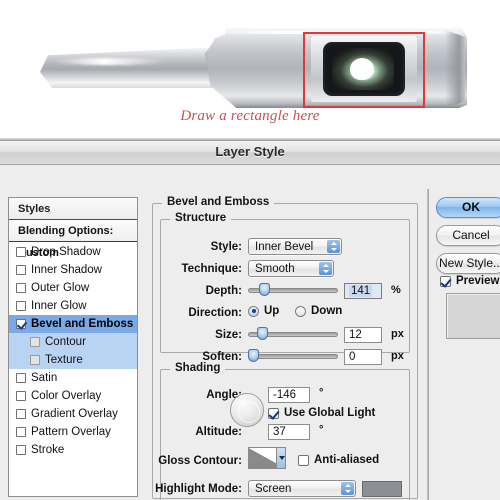  Describe the element at coordinates (267, 458) in the screenshot. I see `gloss-contour-swatch` at that location.